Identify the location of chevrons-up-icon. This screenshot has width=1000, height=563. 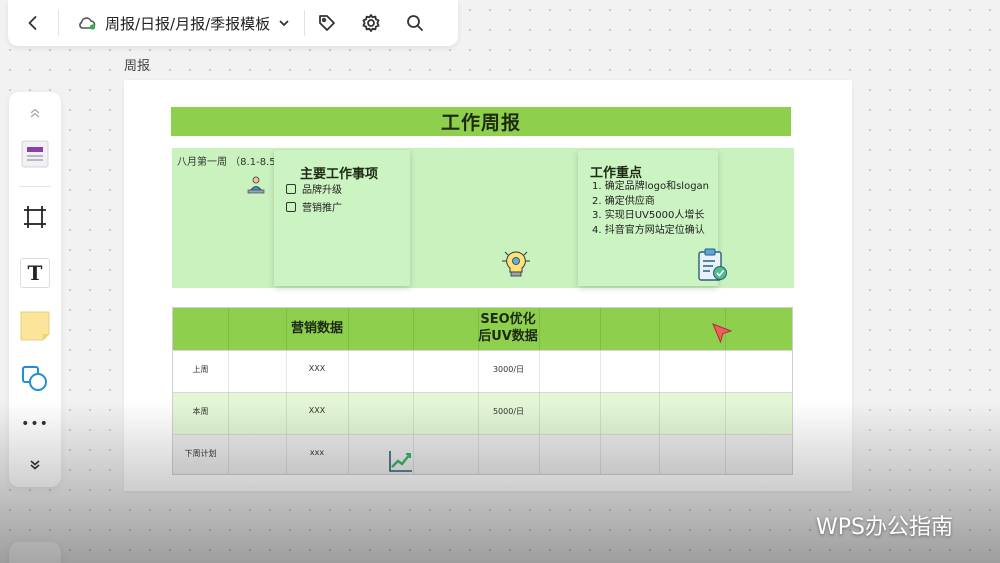
(35, 113).